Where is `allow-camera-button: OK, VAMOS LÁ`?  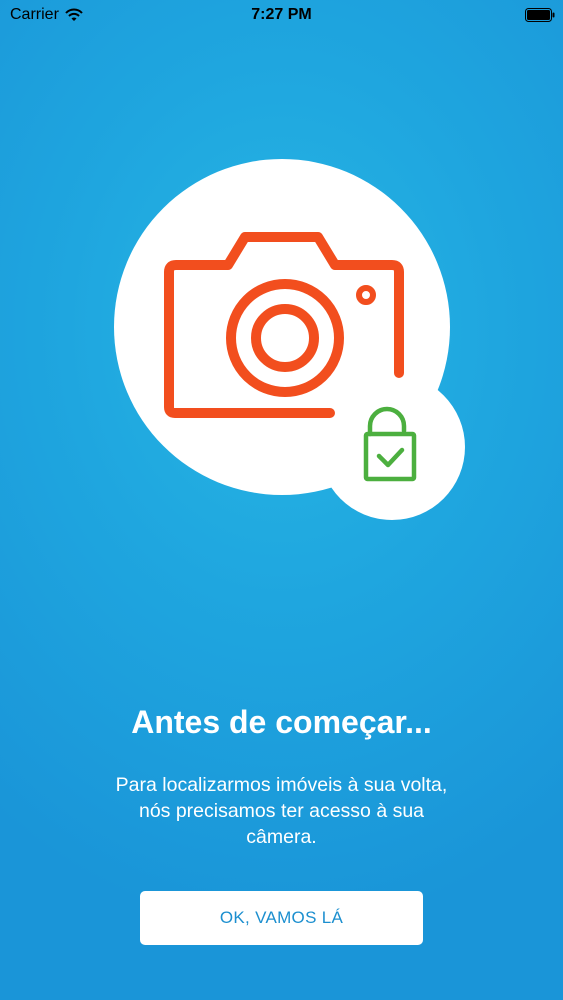 allow-camera-button: OK, VAMOS LÁ is located at coordinates (281, 918).